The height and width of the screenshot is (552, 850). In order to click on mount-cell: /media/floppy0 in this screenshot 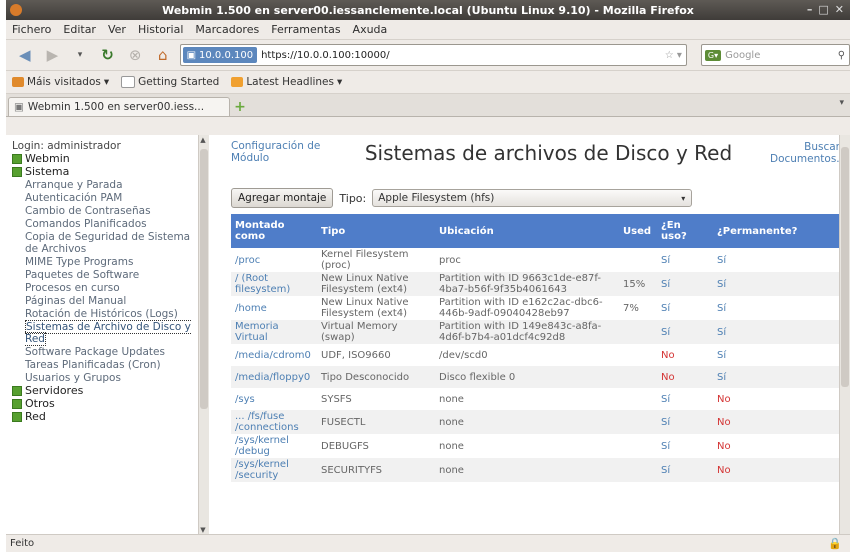, I will do `click(274, 377)`.